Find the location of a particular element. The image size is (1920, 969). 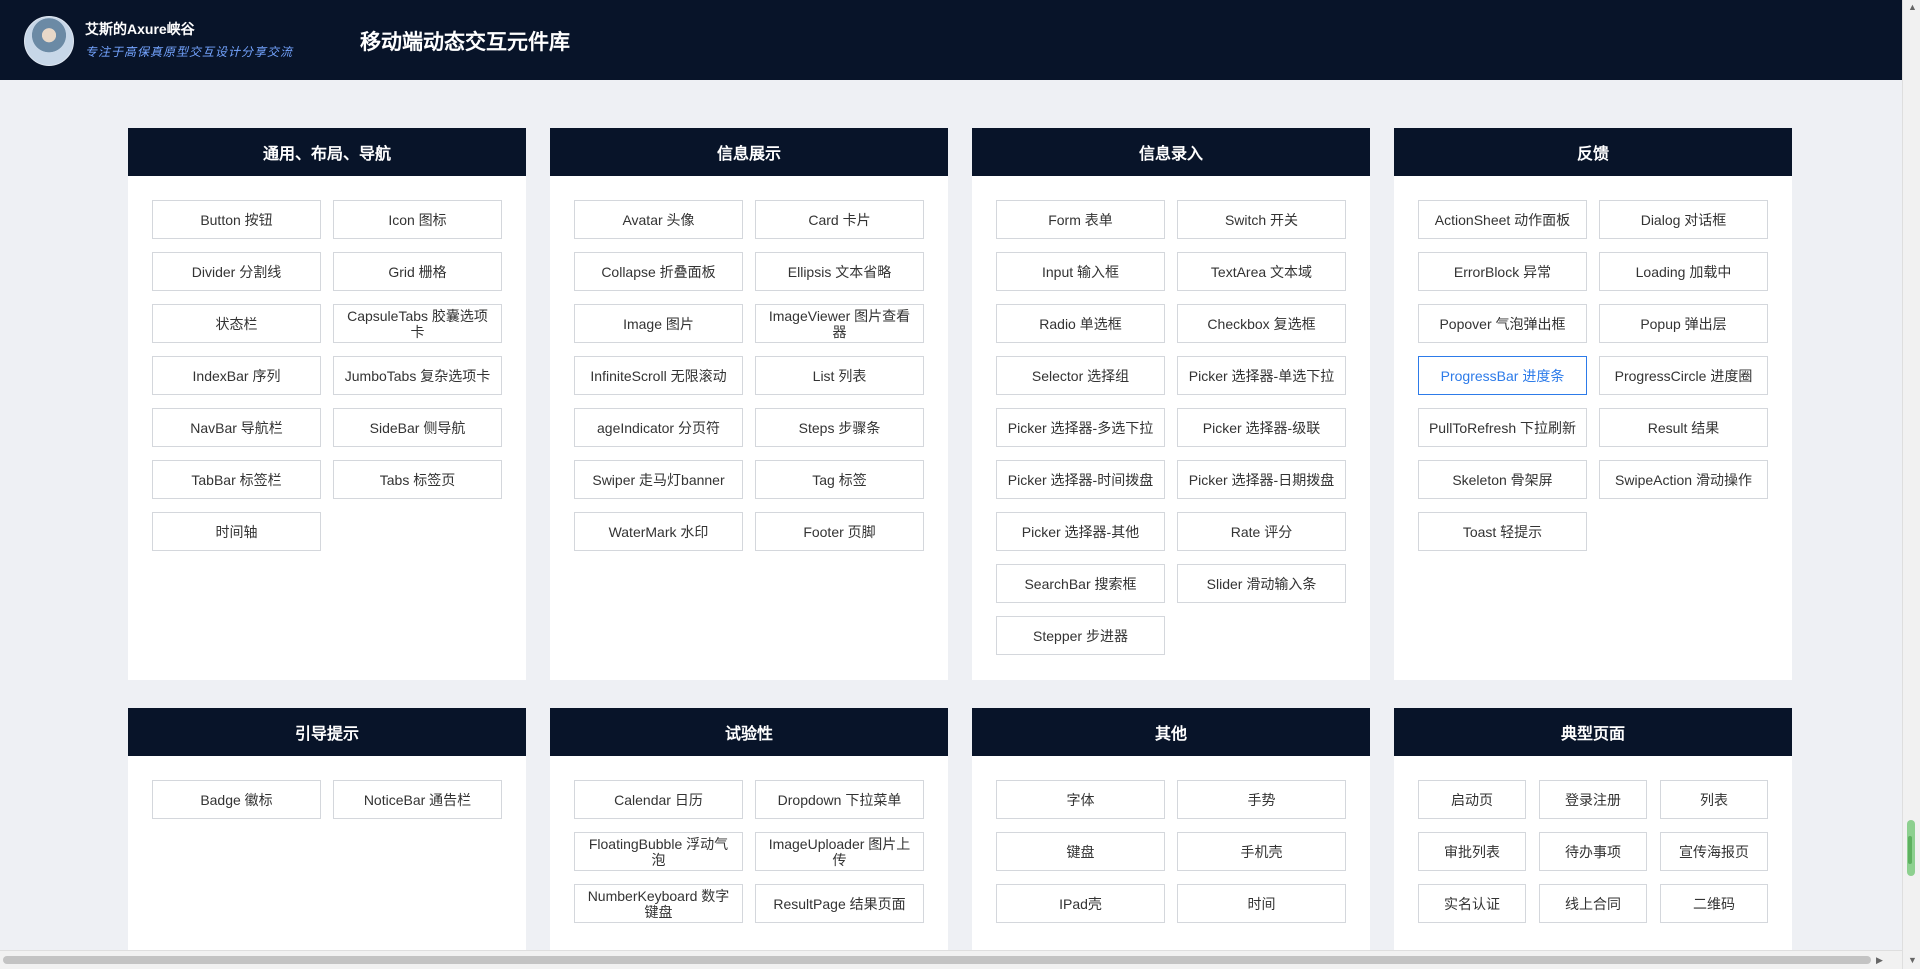

component-button: CapsuleTabs 胶囊选项卡 is located at coordinates (417, 323).